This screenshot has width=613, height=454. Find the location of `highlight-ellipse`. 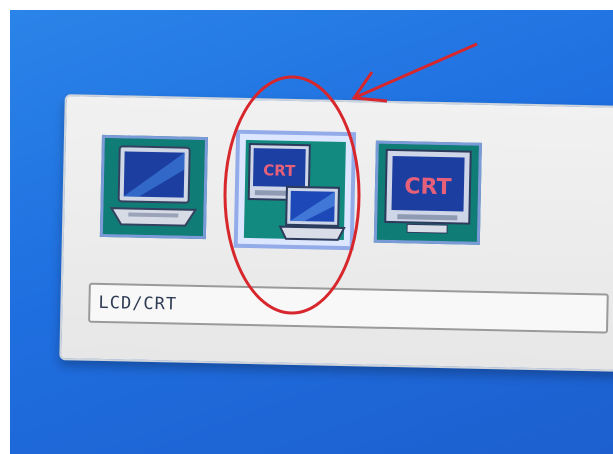

highlight-ellipse is located at coordinates (292, 195).